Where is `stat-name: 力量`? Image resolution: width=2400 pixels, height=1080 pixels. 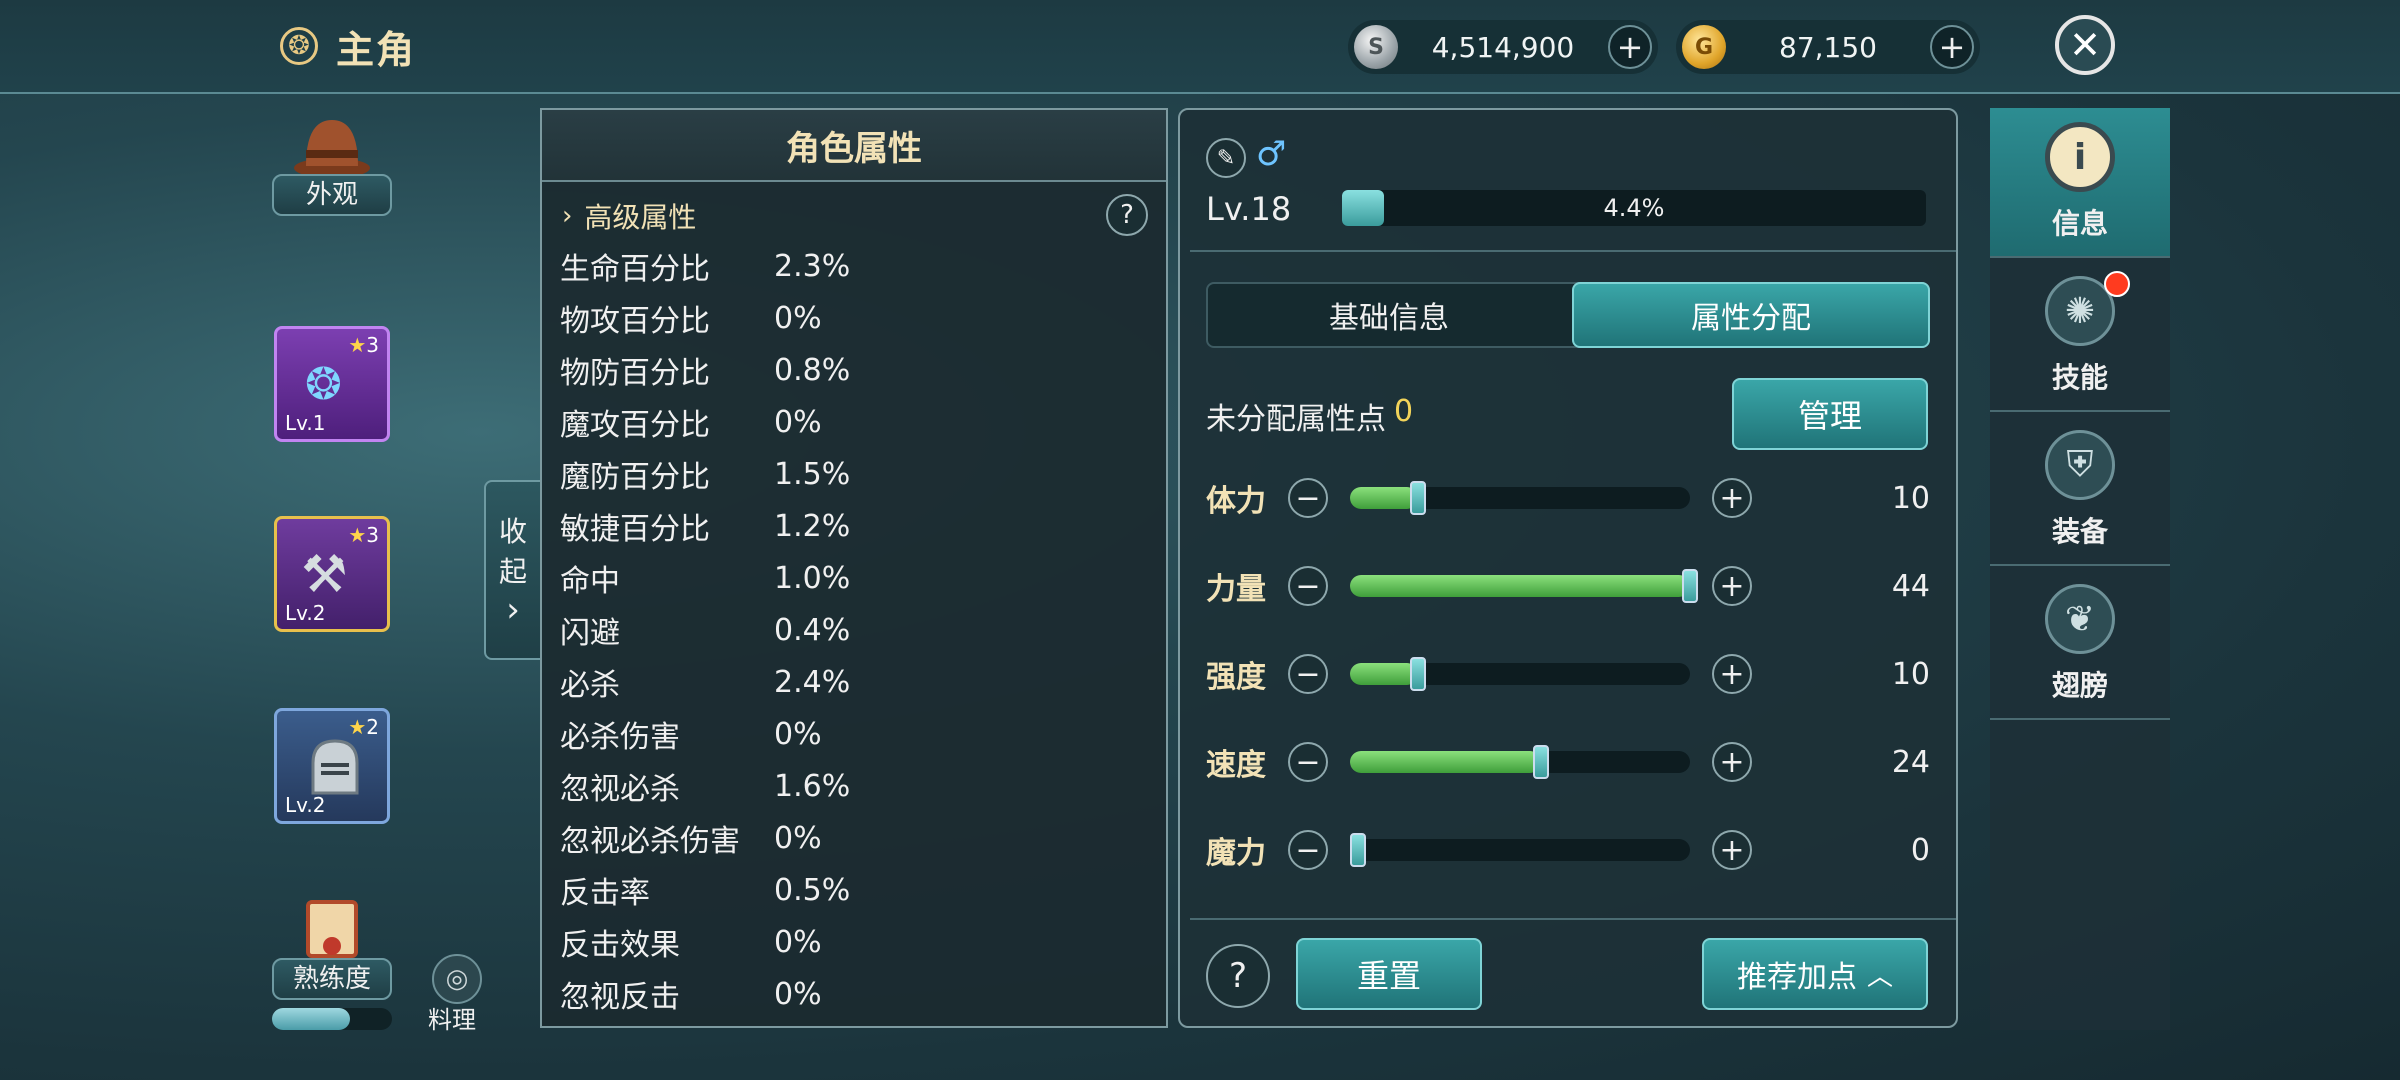 stat-name: 力量 is located at coordinates (1236, 589).